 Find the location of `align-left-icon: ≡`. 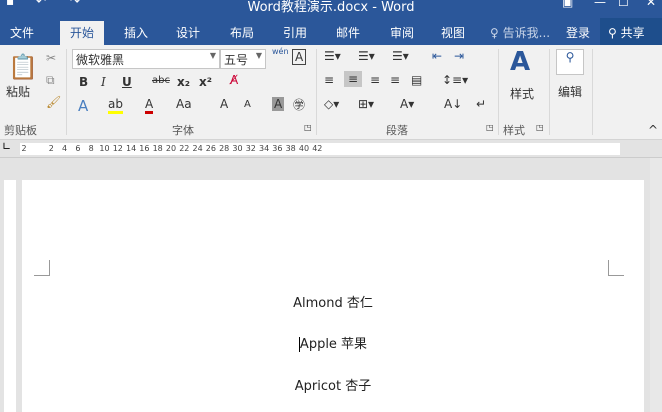

align-left-icon: ≡ is located at coordinates (329, 80).